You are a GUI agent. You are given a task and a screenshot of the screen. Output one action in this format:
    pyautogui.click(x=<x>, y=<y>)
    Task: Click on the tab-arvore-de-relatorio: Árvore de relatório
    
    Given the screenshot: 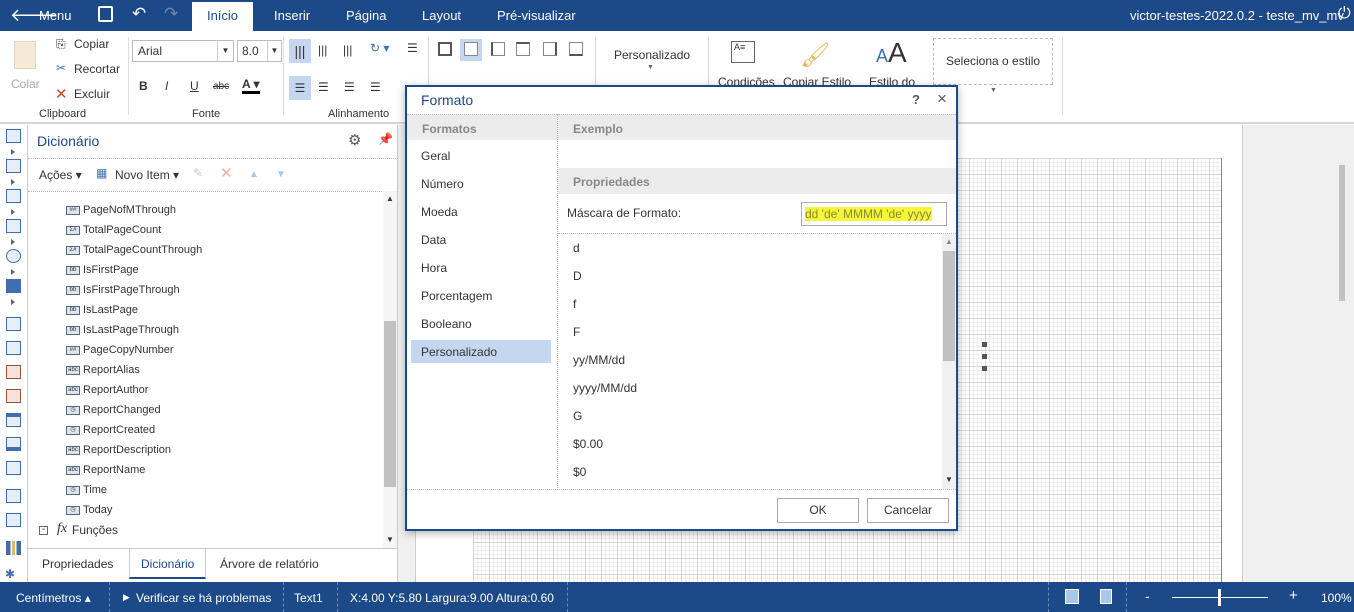 What is the action you would take?
    pyautogui.click(x=269, y=564)
    